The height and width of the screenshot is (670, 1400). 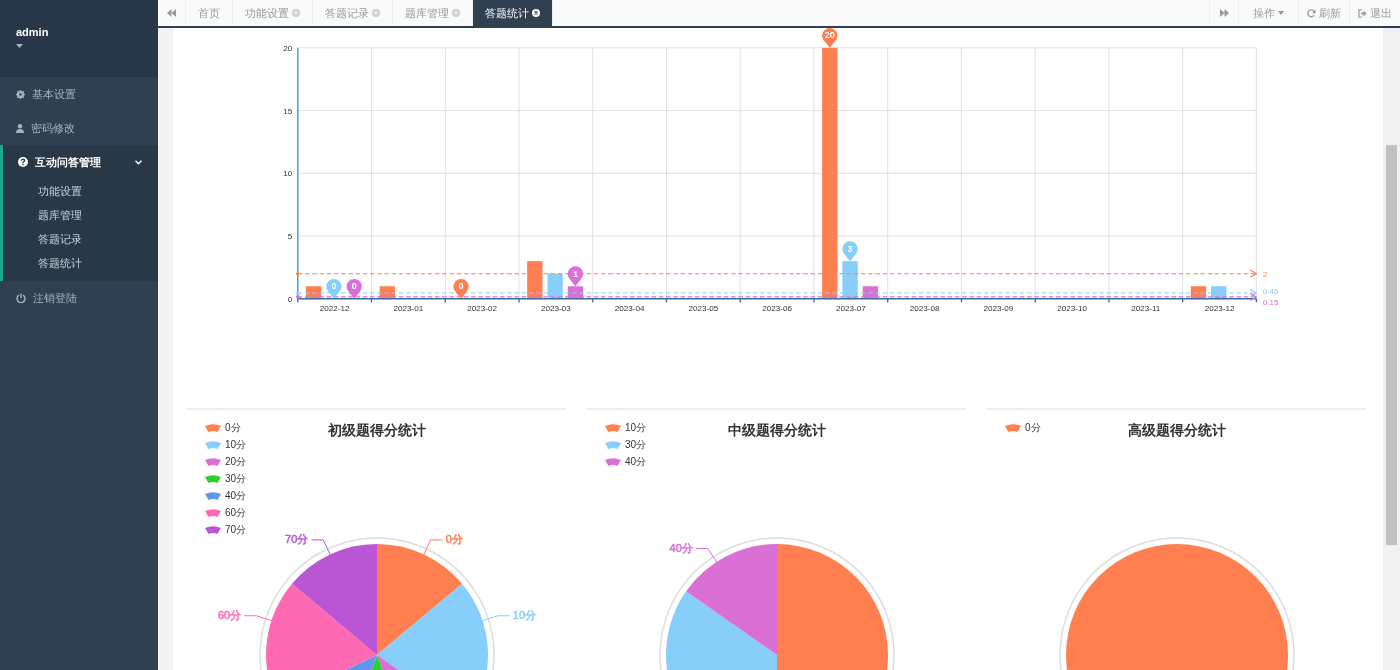 What do you see at coordinates (229, 615) in the screenshot?
I see `slice-label: 60分` at bounding box center [229, 615].